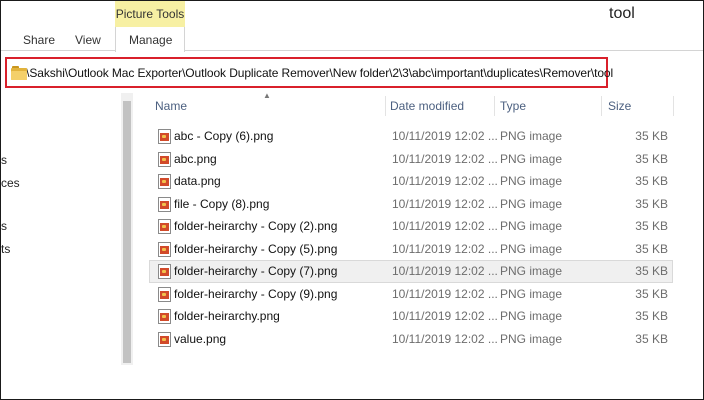 This screenshot has width=704, height=400. What do you see at coordinates (256, 271) in the screenshot?
I see `file-name: folder-heirarchy - Copy (7).png` at bounding box center [256, 271].